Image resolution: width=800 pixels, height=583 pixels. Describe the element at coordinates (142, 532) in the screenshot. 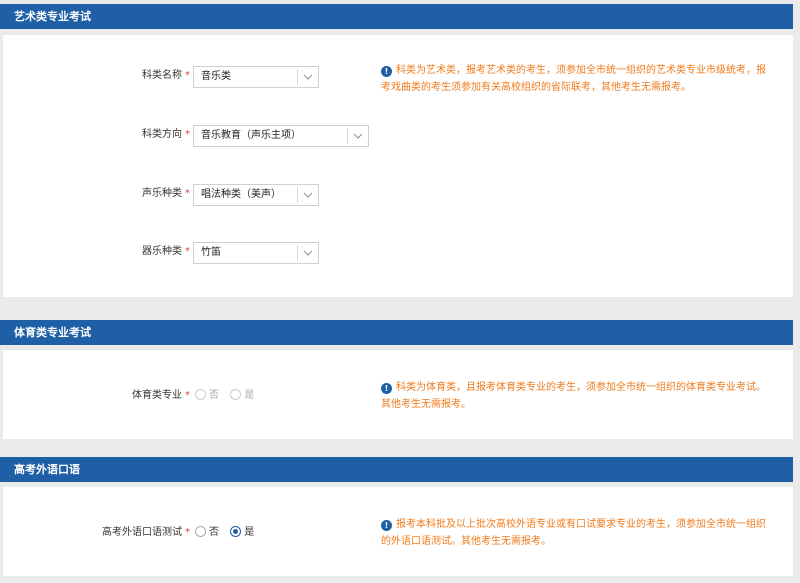

I see `oral-test-label-text: 高考外语口语测试` at that location.